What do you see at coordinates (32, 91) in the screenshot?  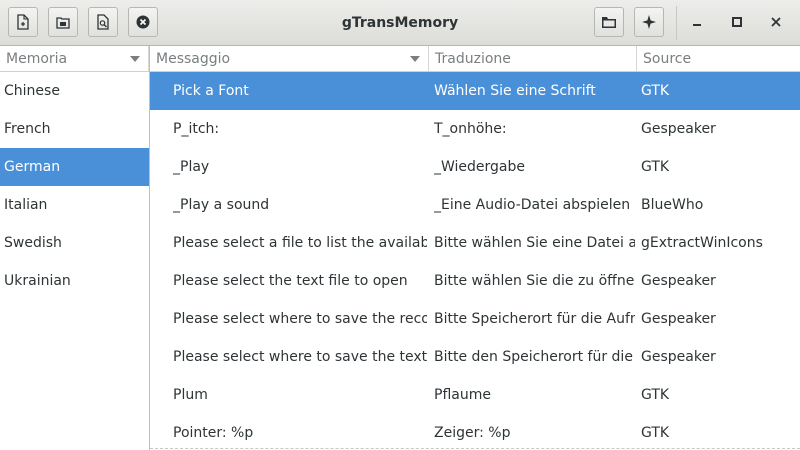 I see `memory-item-label: Chinese` at bounding box center [32, 91].